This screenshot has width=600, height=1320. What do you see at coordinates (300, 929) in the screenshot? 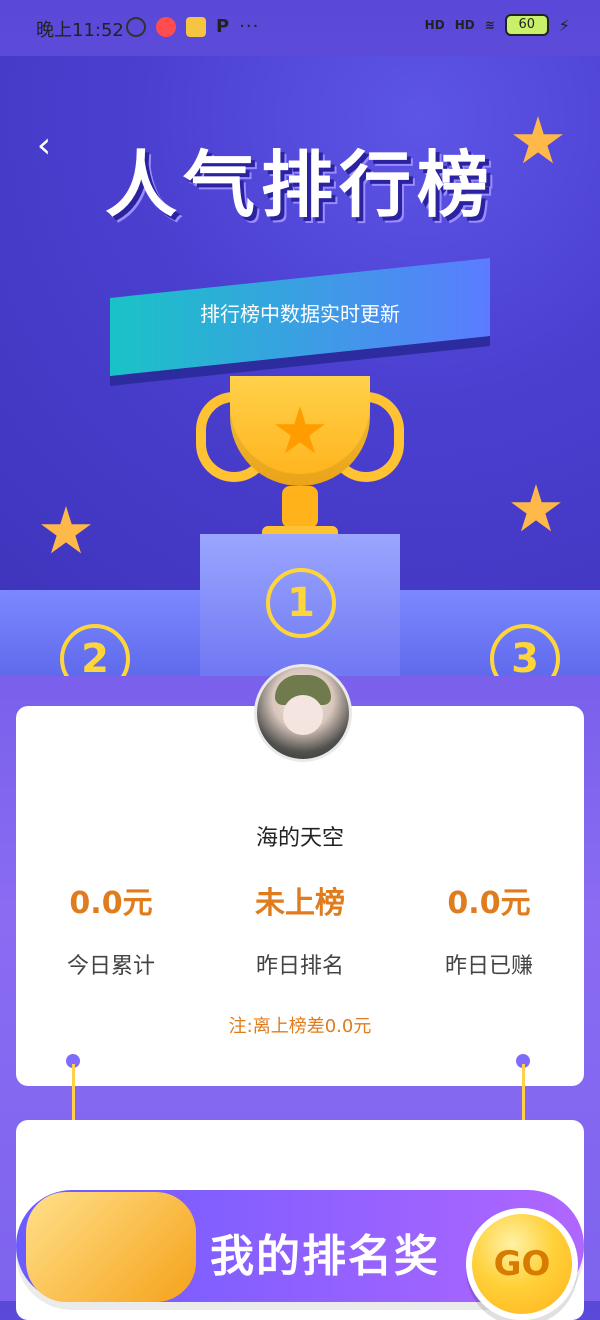
I see `stat-rank: 未上榜 昨日排名` at bounding box center [300, 929].